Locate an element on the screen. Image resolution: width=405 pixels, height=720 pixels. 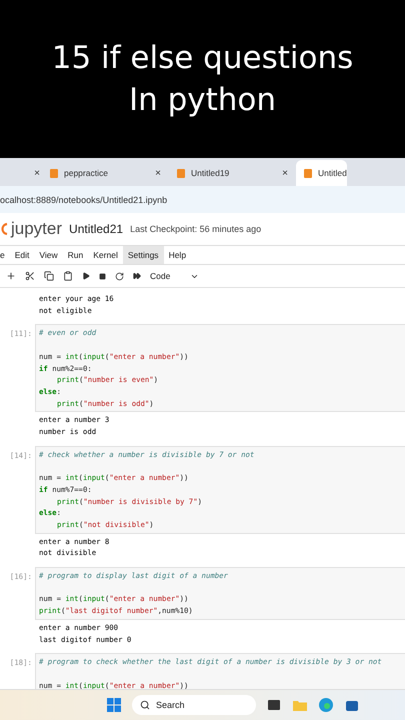
add-icon is located at coordinates (11, 276).